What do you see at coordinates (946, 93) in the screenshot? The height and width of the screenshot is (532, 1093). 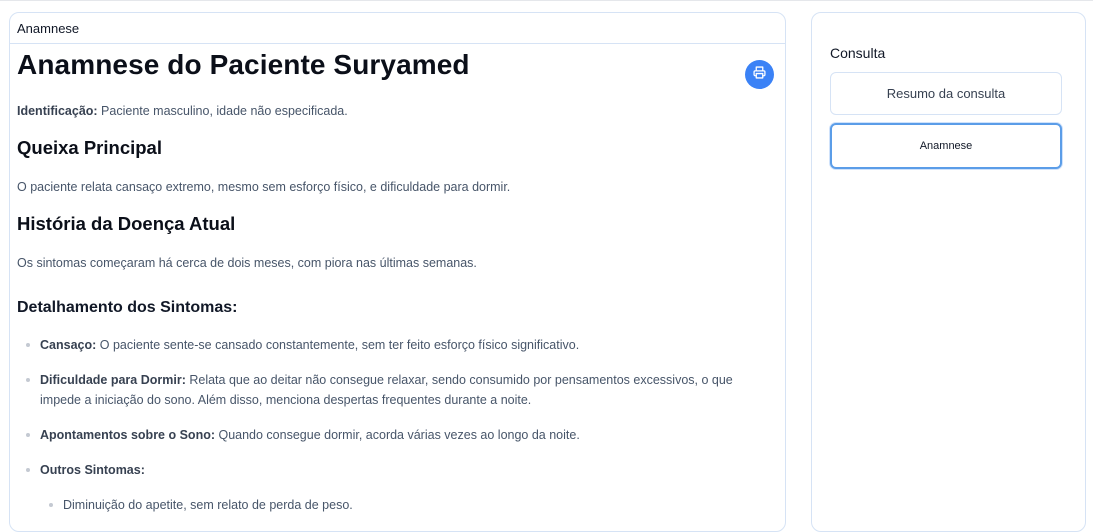 I see `summary-button: Resumo da consulta` at bounding box center [946, 93].